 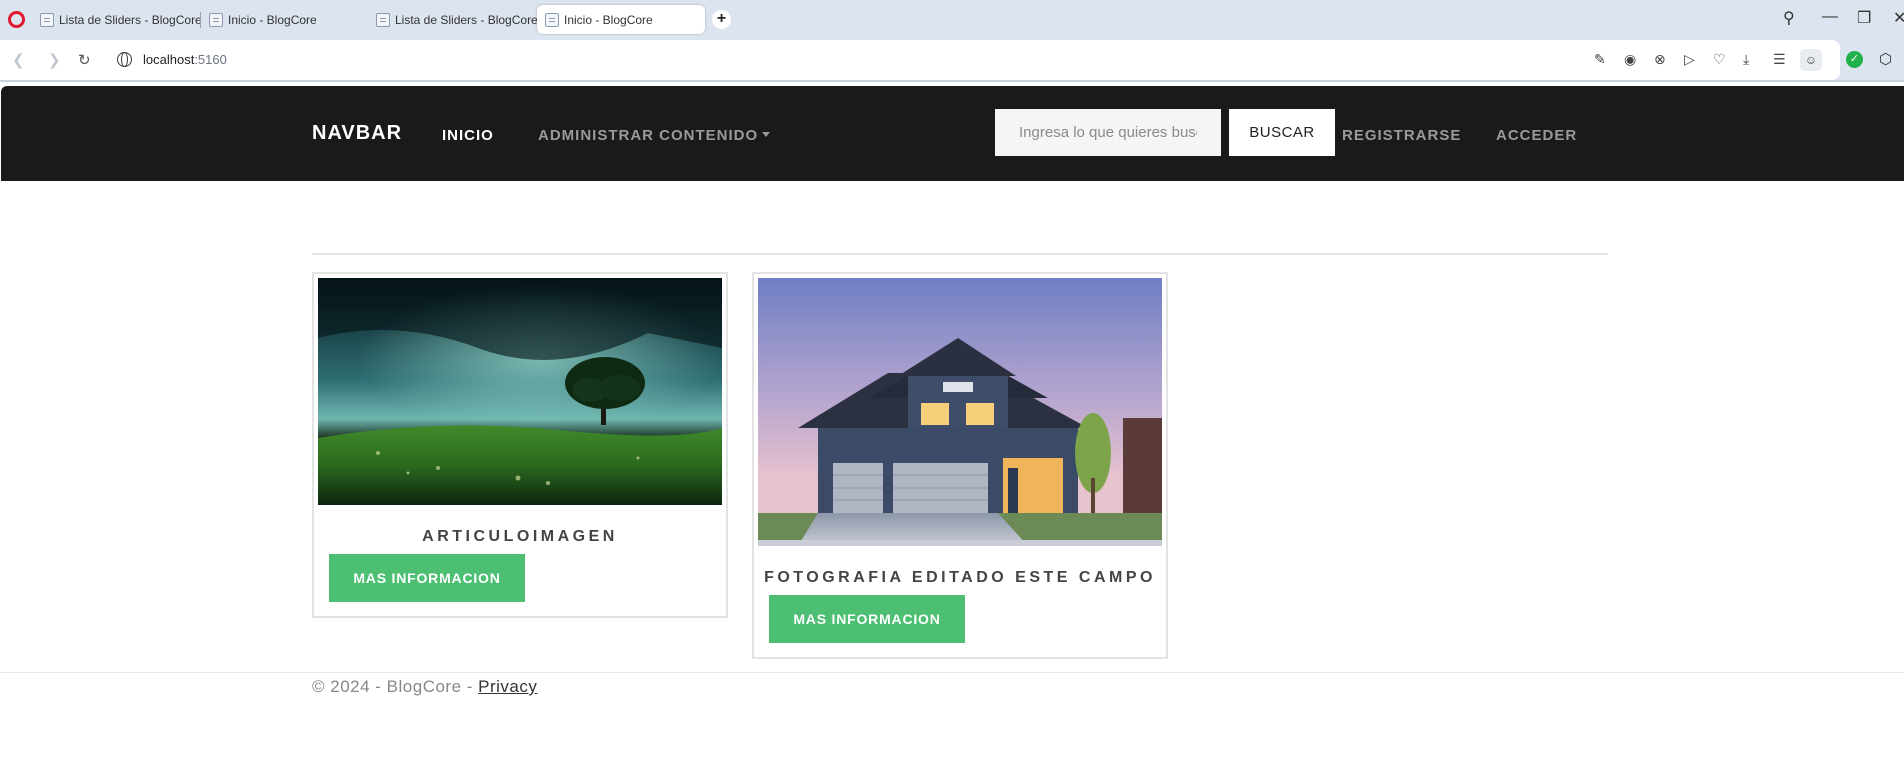 What do you see at coordinates (185, 59) in the screenshot?
I see `url-text: localhost:5160` at bounding box center [185, 59].